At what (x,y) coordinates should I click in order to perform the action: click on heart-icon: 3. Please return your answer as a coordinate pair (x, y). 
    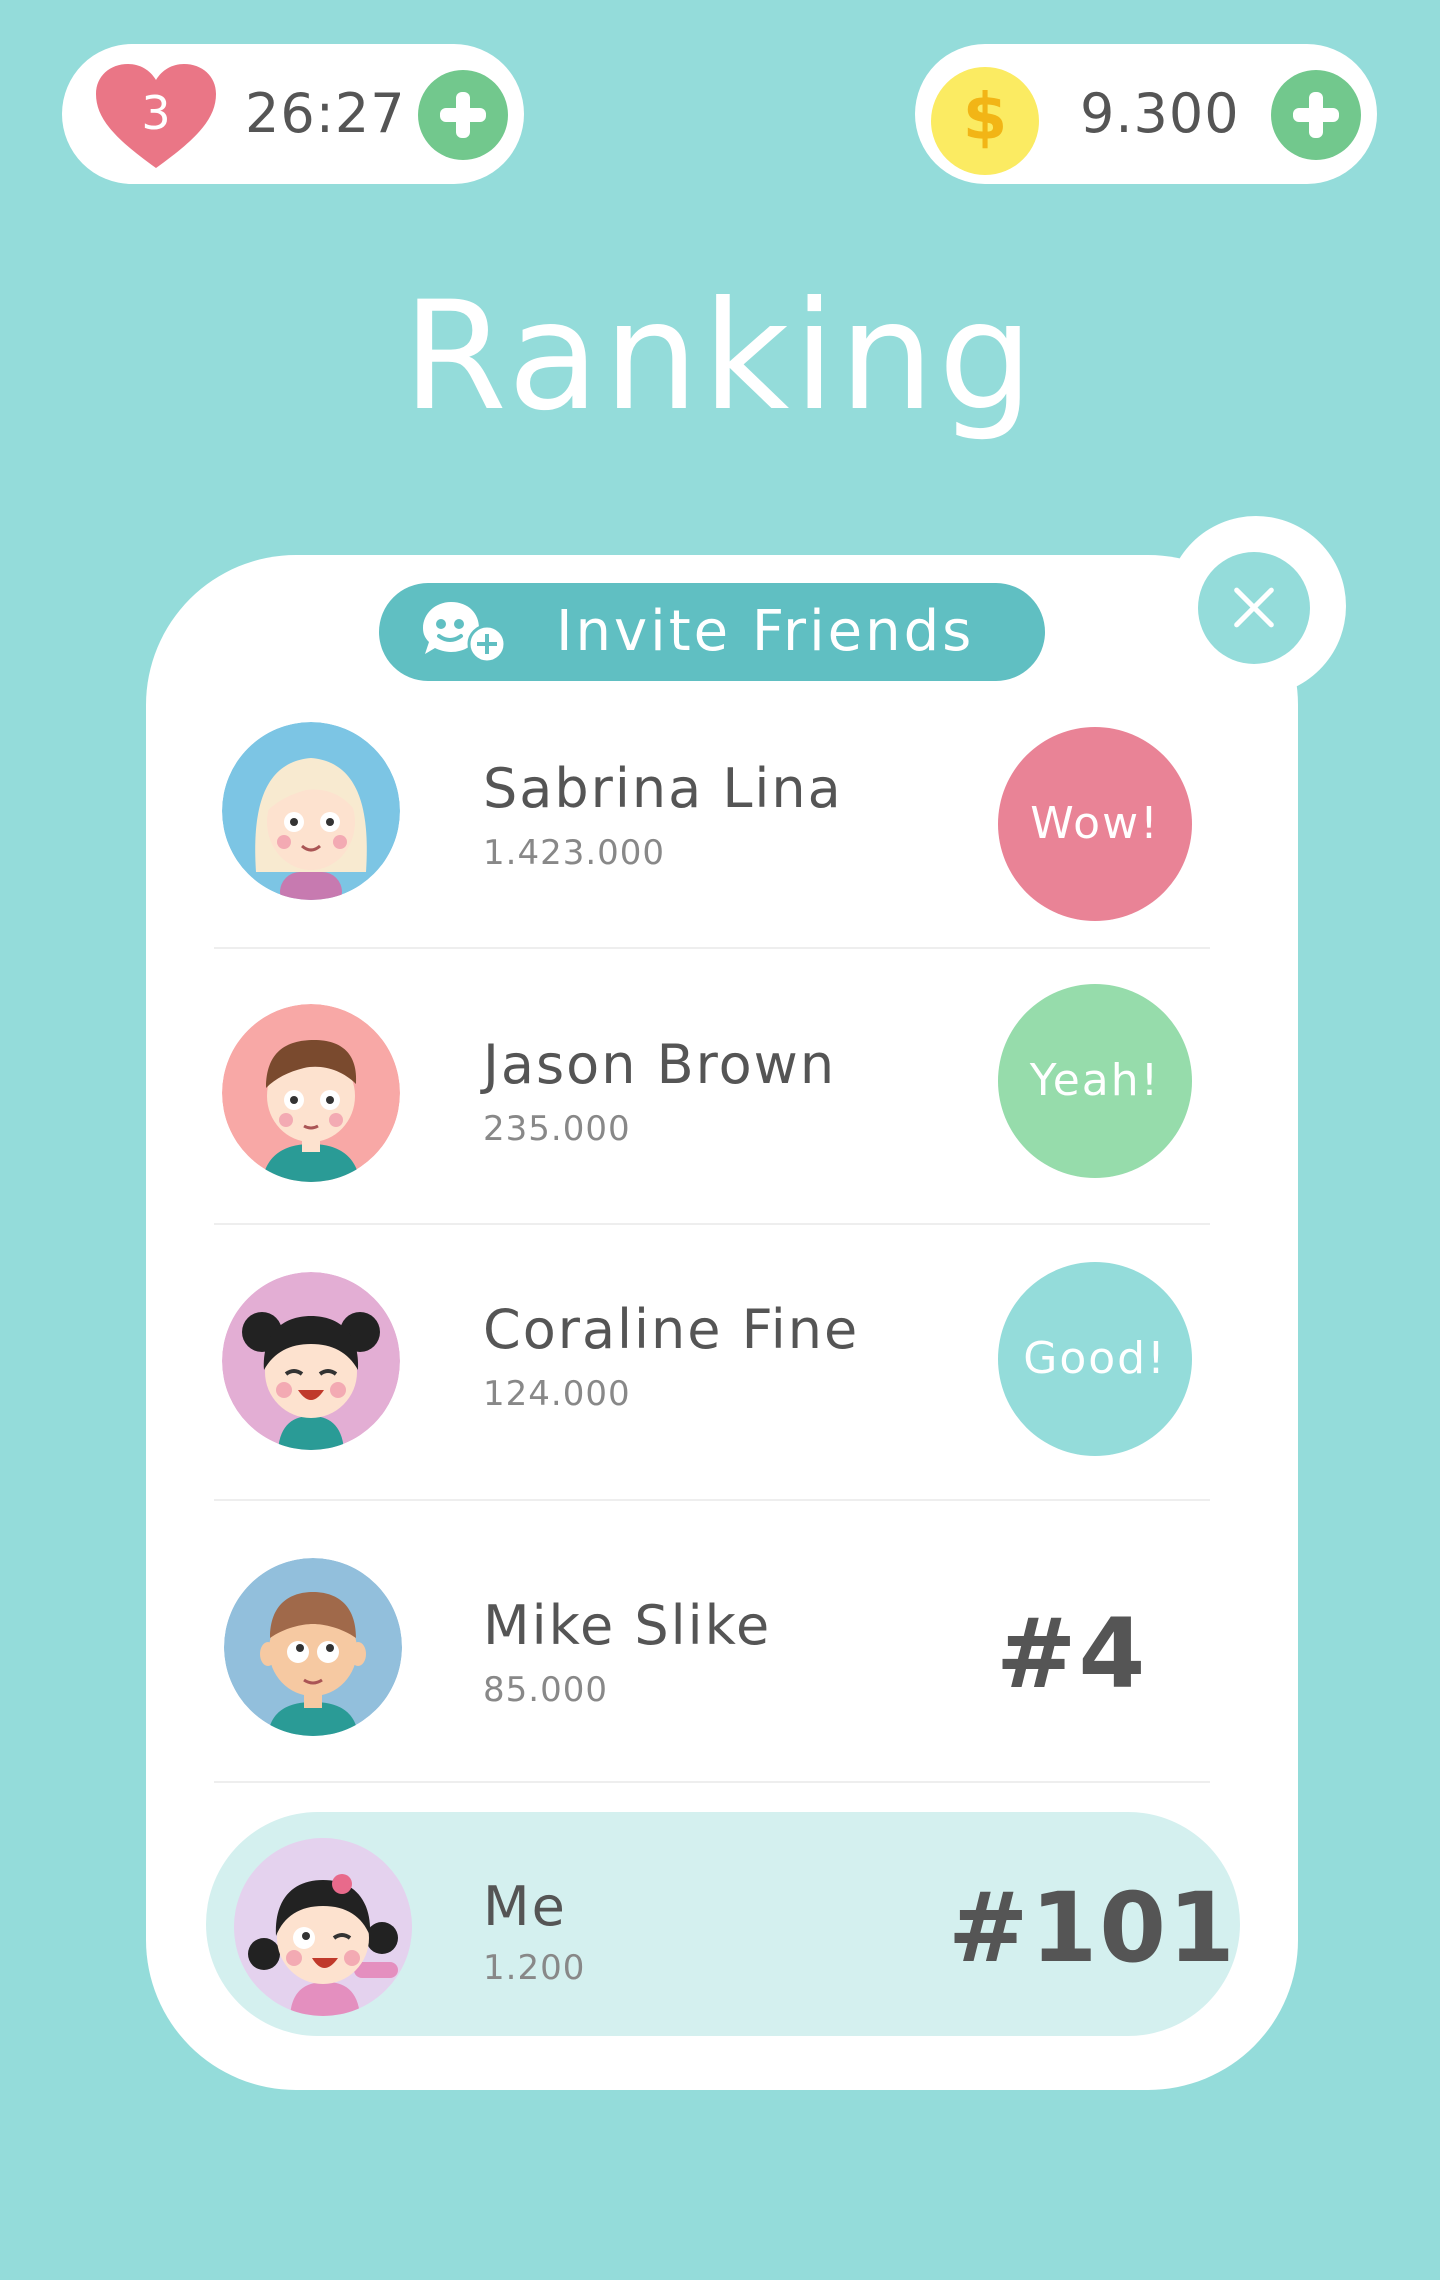
    Looking at the image, I should click on (156, 117).